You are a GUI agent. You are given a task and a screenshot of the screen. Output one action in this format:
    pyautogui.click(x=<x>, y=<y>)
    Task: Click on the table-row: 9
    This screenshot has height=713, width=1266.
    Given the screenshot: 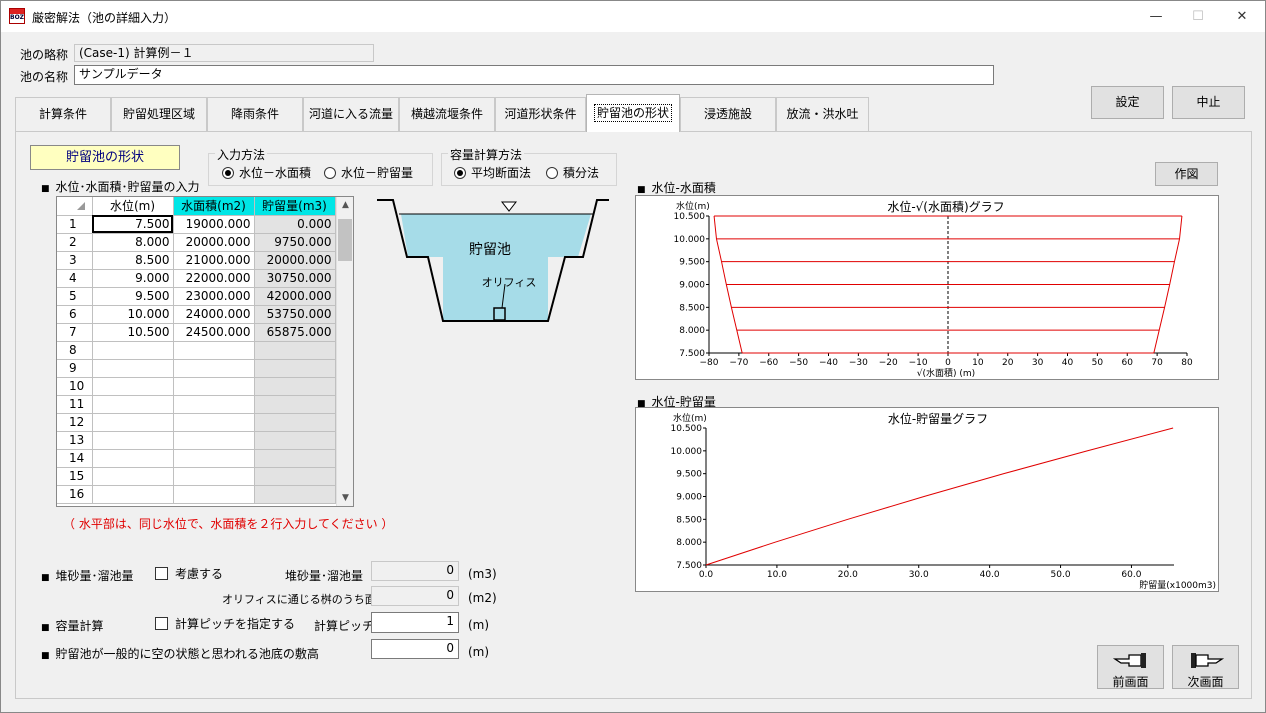 What is the action you would take?
    pyautogui.click(x=196, y=368)
    